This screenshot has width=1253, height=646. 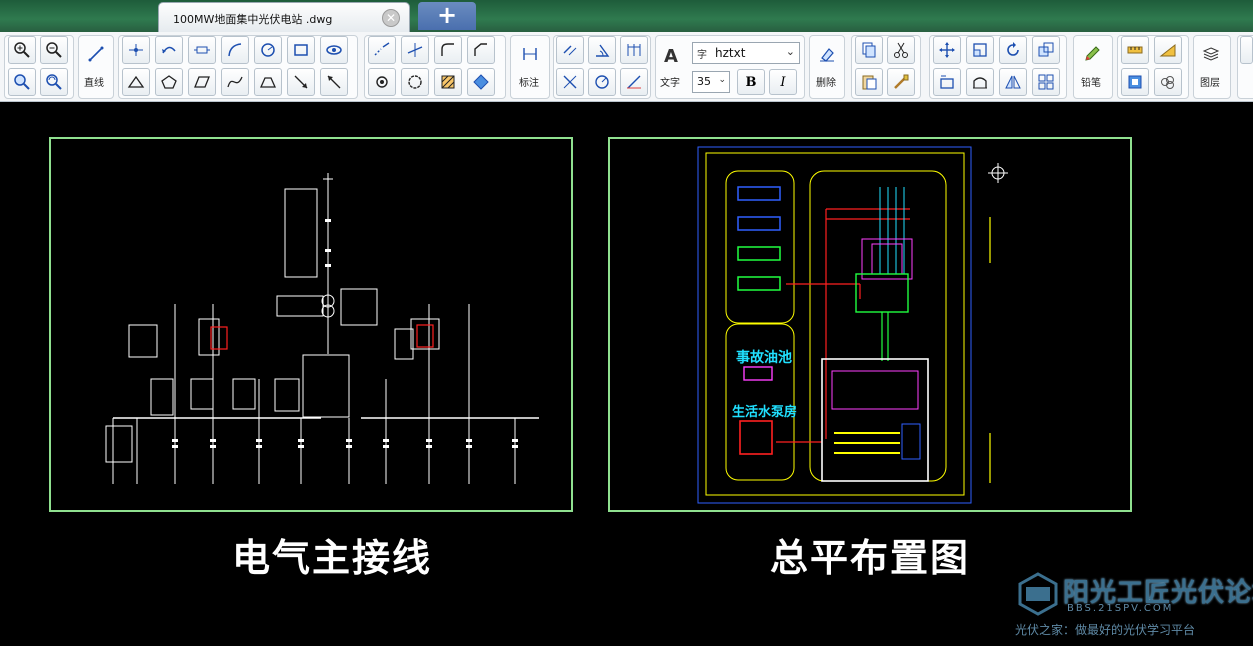 What do you see at coordinates (136, 82) in the screenshot?
I see `triangle-icon` at bounding box center [136, 82].